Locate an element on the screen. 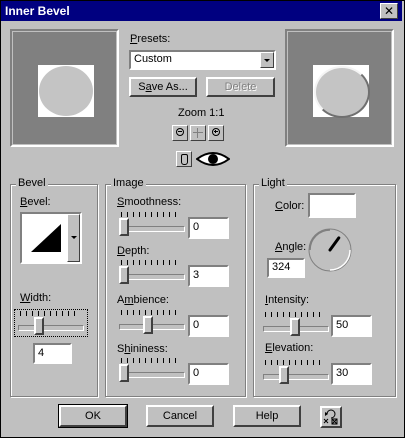 The height and width of the screenshot is (438, 405). hand-icon is located at coordinates (184, 159).